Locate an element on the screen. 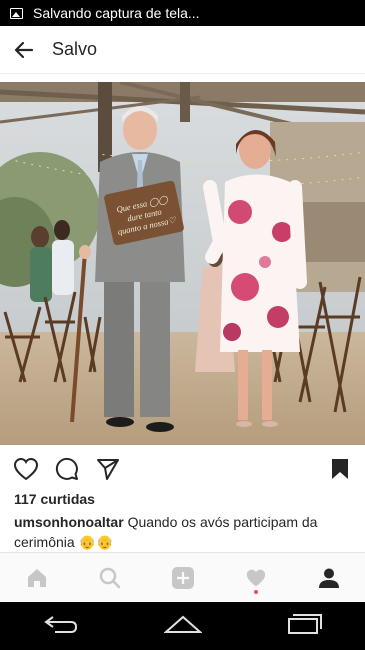  nav-home is located at coordinates (37, 578).